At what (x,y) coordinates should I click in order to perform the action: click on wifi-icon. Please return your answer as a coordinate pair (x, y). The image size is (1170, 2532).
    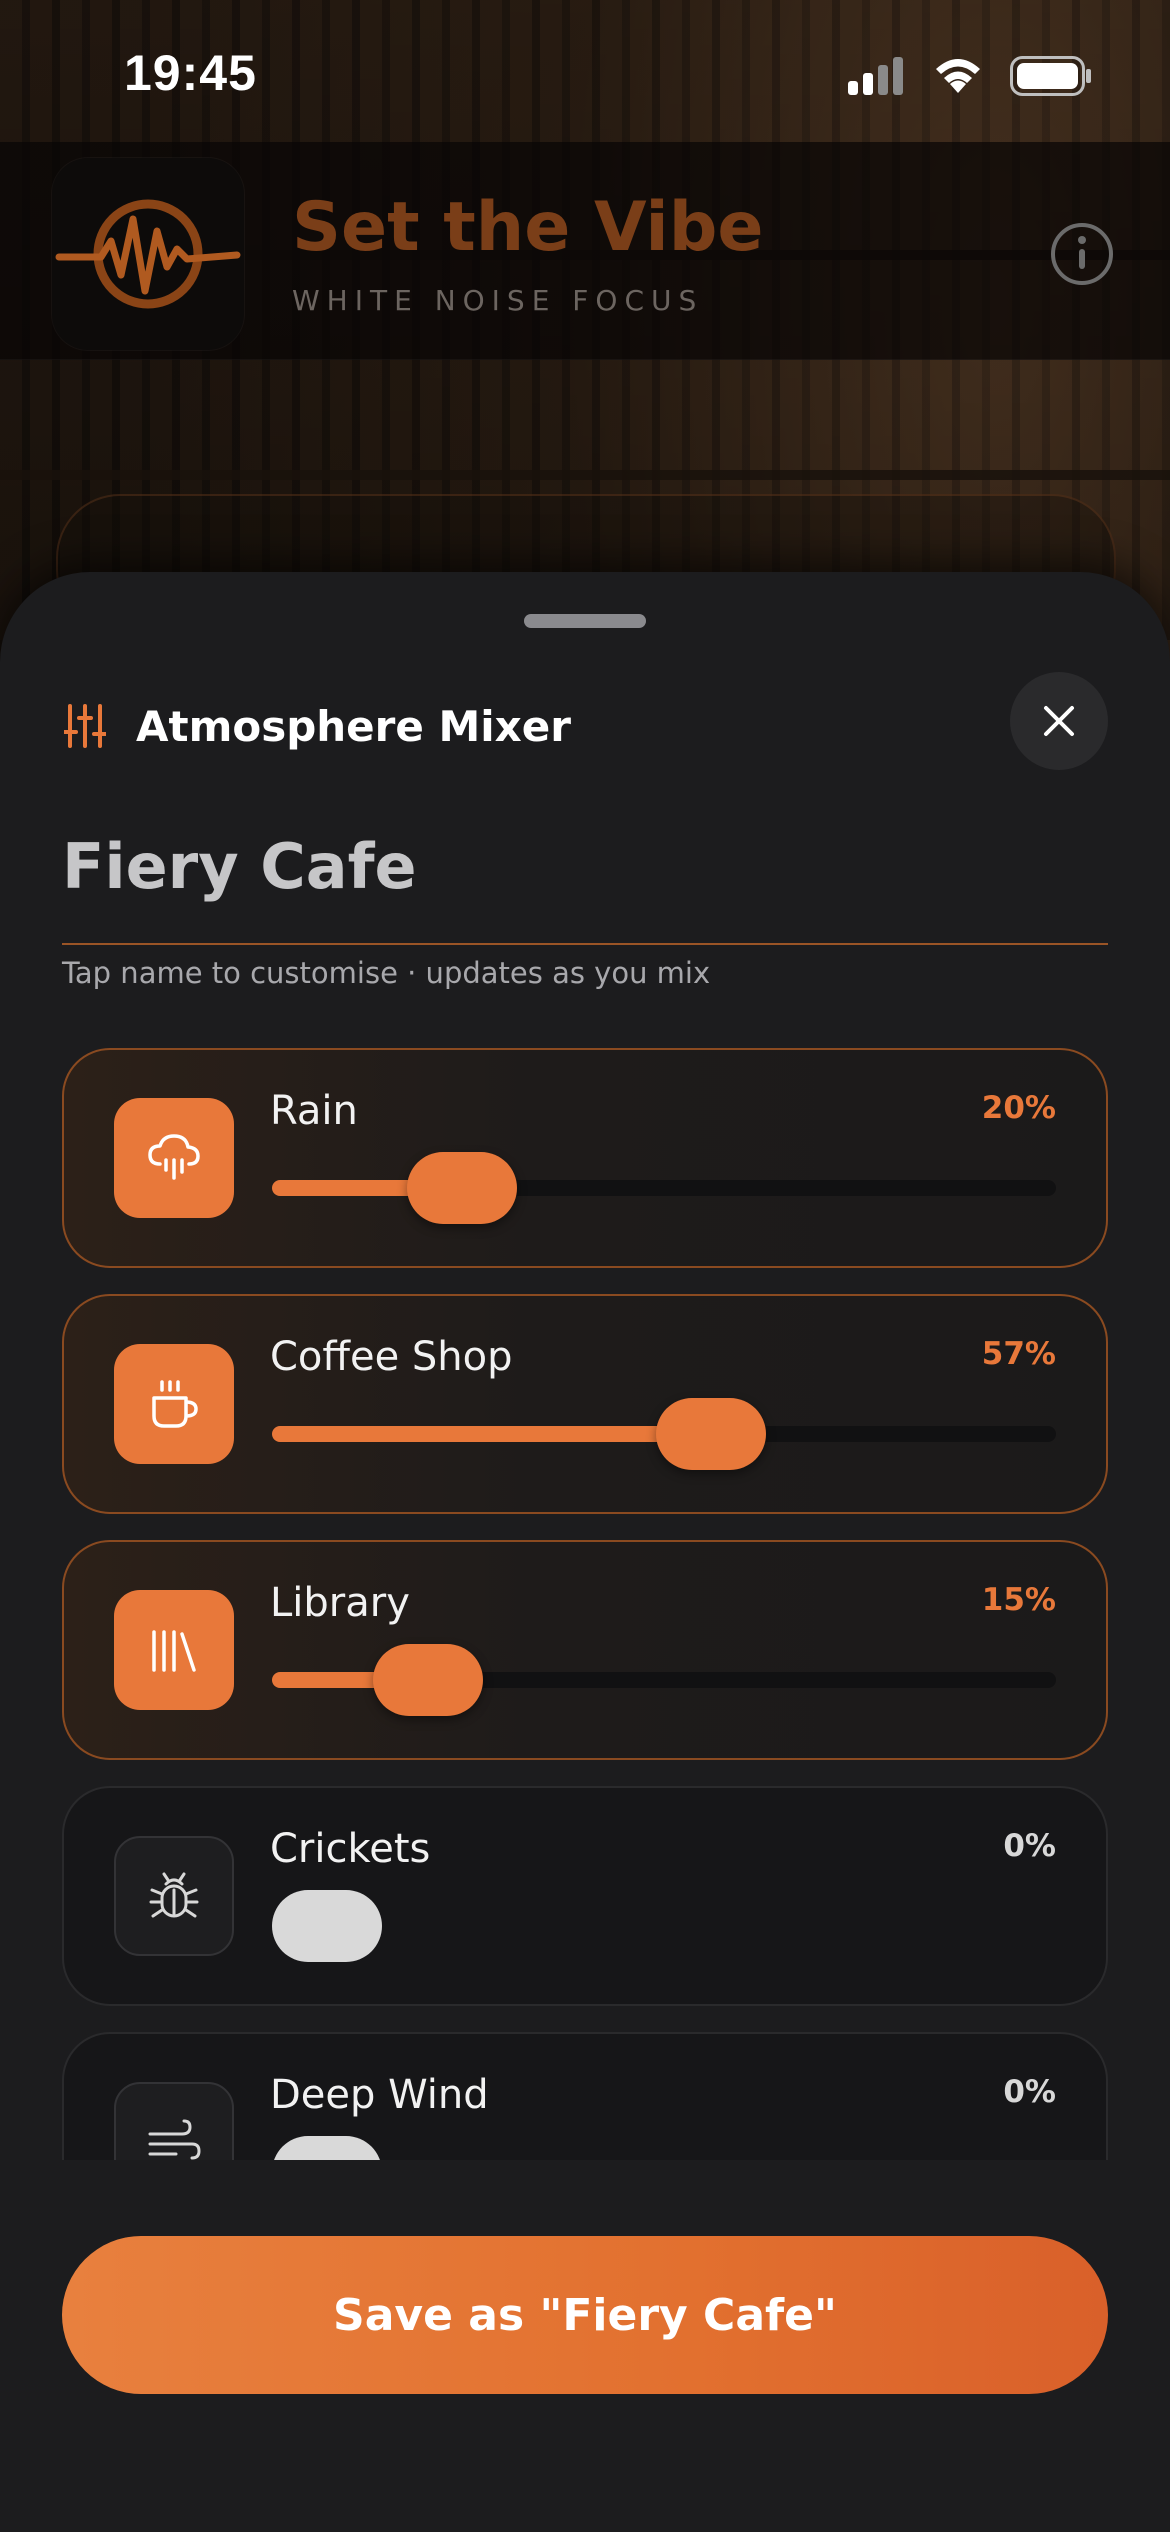
    Looking at the image, I should click on (958, 76).